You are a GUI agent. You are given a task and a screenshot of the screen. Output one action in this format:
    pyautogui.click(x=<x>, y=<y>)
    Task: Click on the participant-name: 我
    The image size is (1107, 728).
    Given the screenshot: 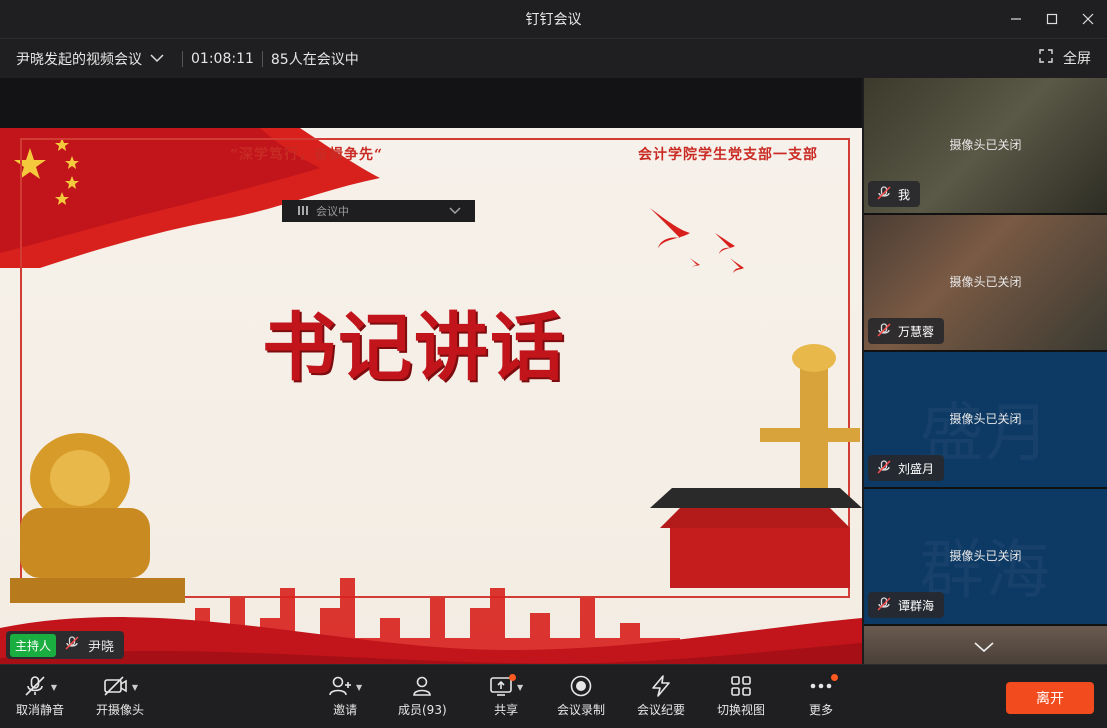 What is the action you would take?
    pyautogui.click(x=904, y=194)
    